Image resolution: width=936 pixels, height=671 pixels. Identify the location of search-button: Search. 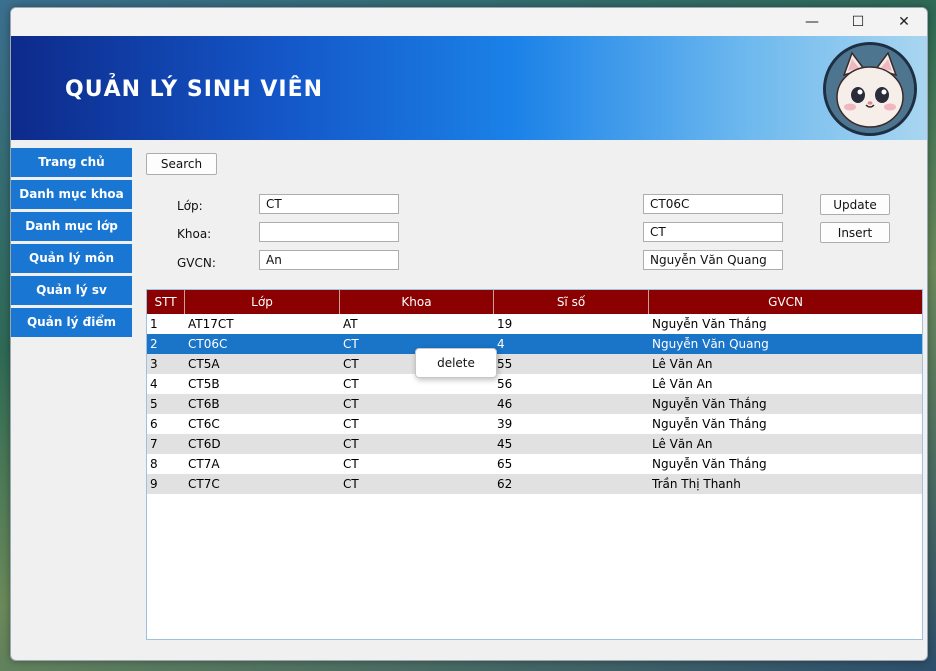
(181, 164).